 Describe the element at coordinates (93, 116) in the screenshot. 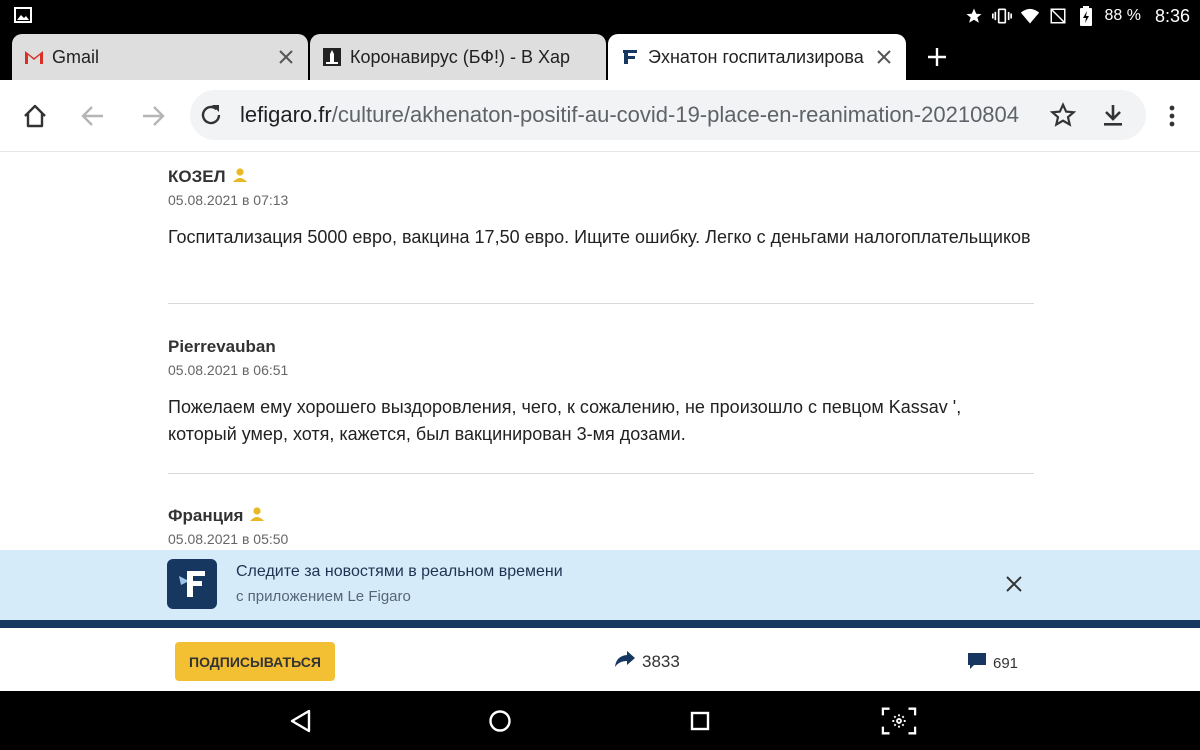

I see `back-arrow-icon` at that location.